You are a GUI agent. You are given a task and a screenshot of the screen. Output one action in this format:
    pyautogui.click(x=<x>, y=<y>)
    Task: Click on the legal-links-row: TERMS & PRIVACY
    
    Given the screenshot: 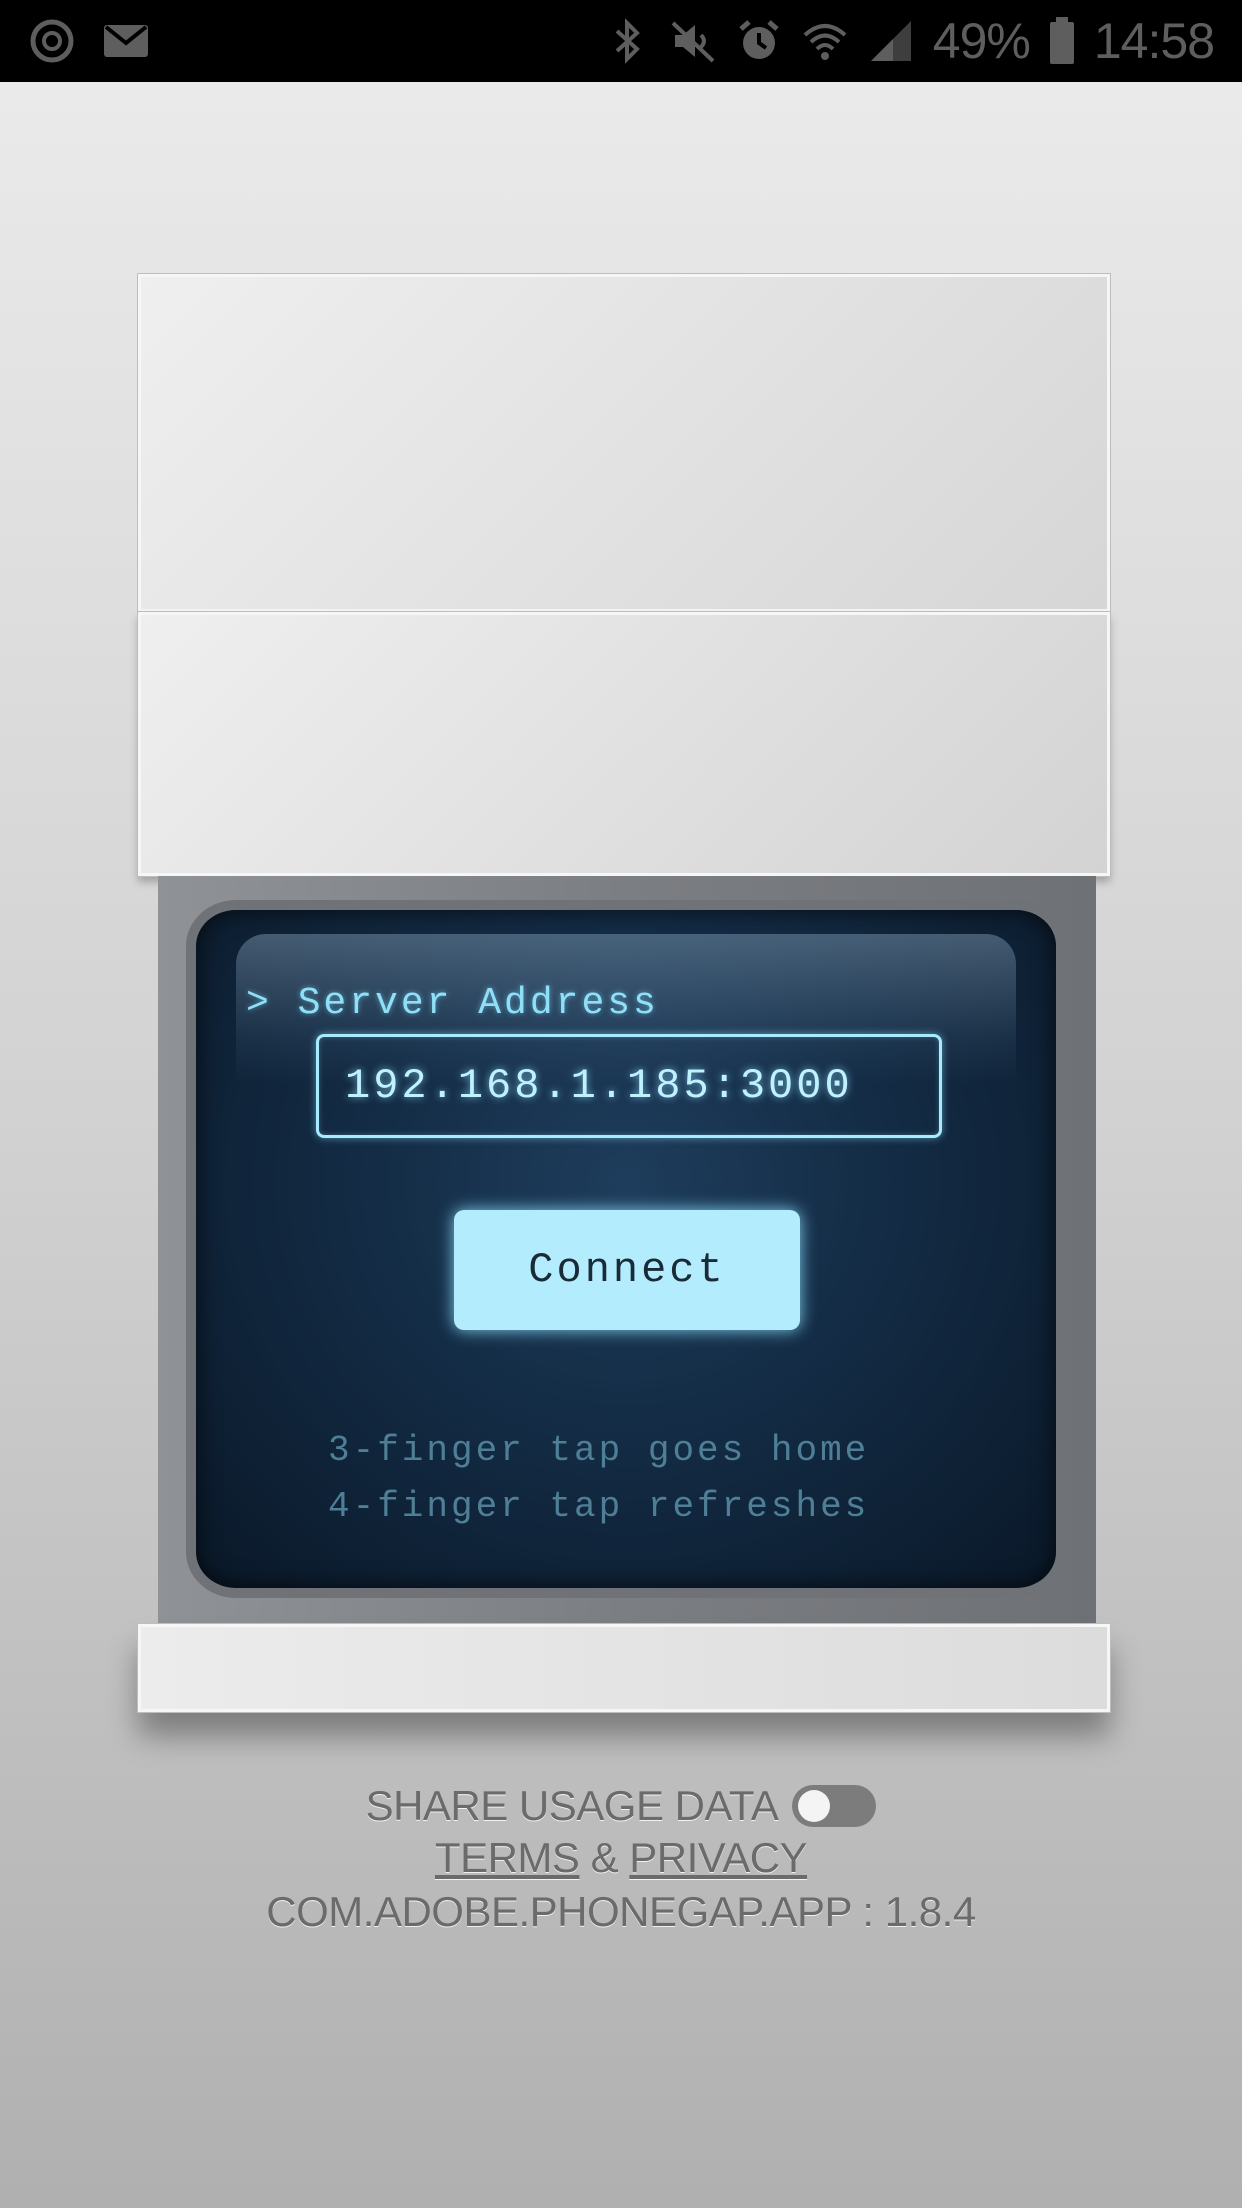 What is the action you would take?
    pyautogui.click(x=621, y=1858)
    